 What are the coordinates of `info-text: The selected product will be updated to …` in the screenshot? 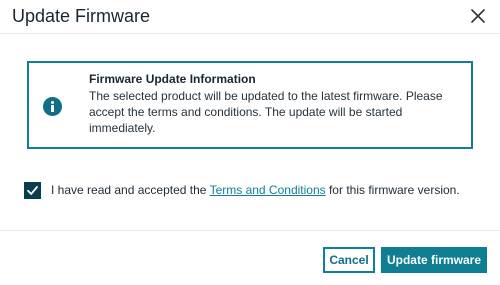 It's located at (266, 112).